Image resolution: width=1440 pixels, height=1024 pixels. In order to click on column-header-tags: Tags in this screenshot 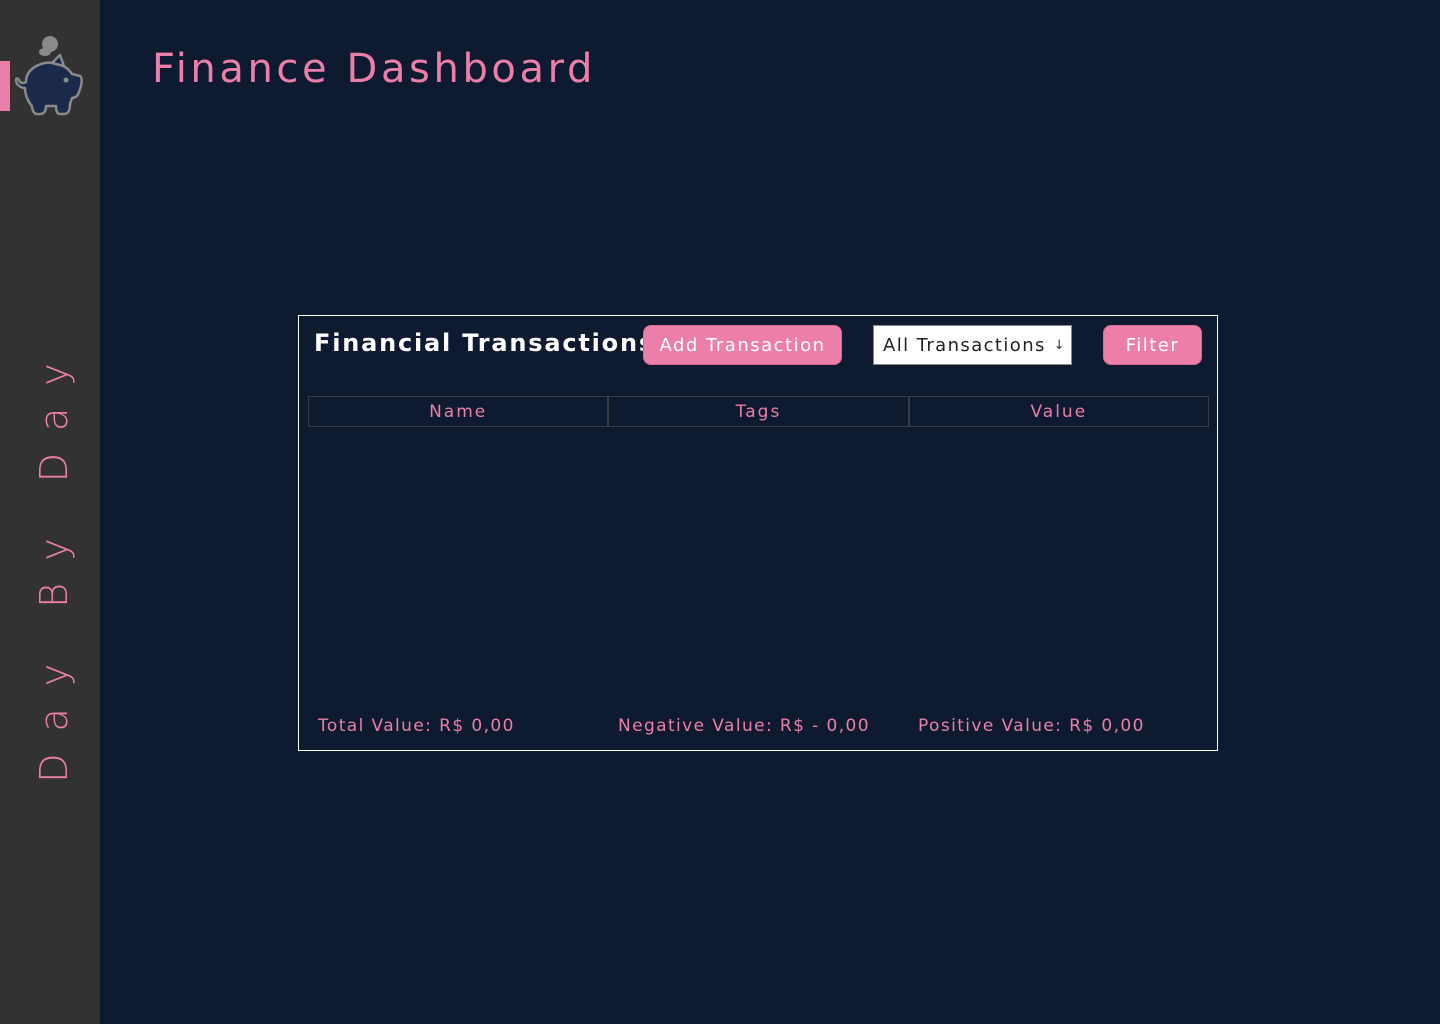, I will do `click(758, 411)`.